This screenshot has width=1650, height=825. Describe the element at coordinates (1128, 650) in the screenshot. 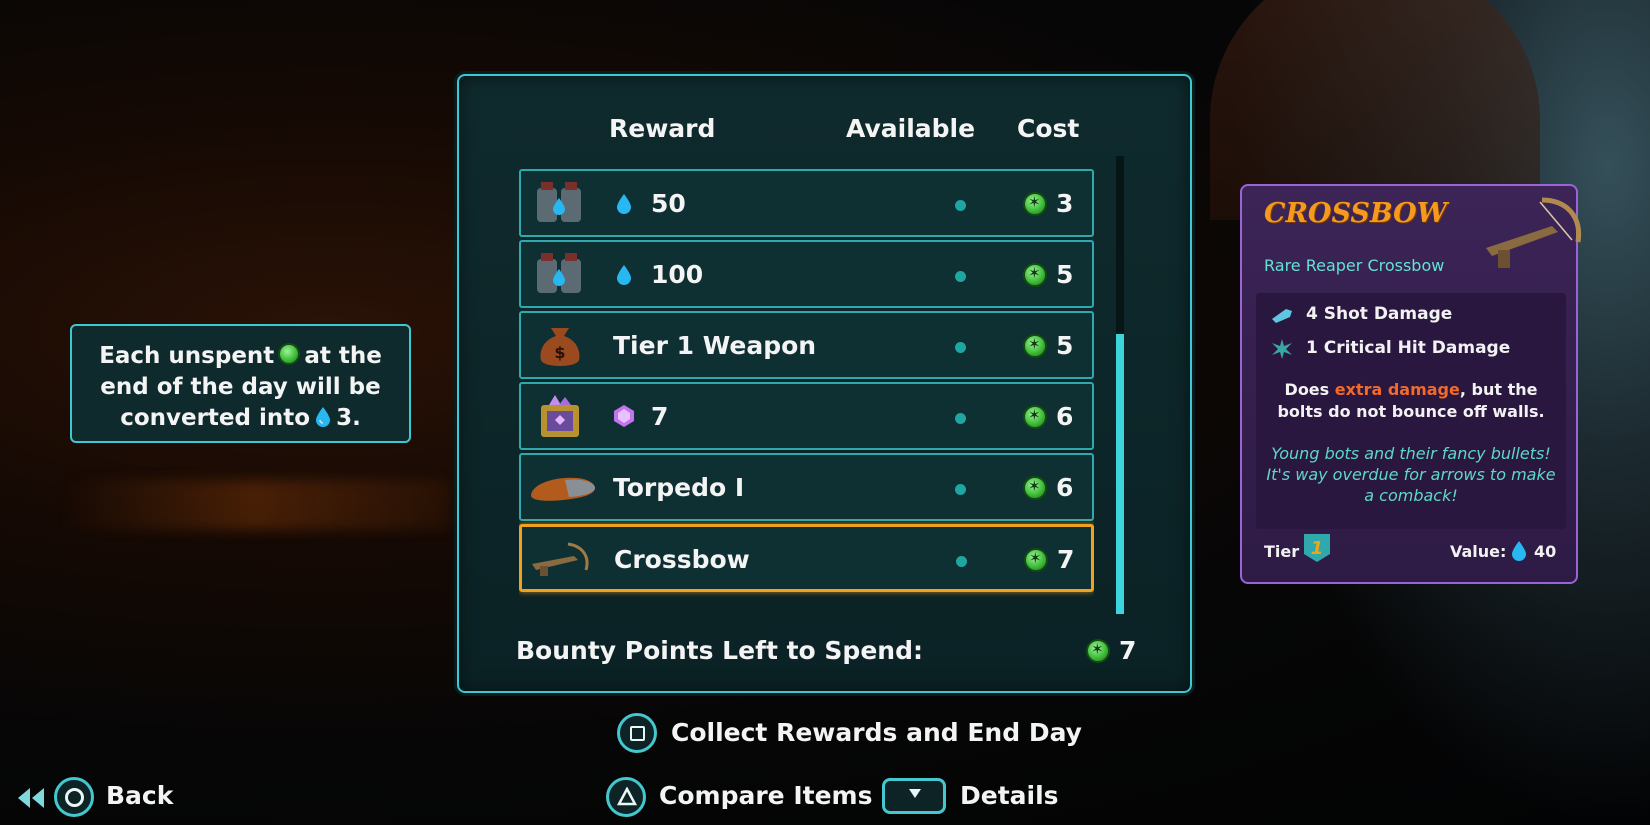

I see `bounty-points-value: 7` at that location.